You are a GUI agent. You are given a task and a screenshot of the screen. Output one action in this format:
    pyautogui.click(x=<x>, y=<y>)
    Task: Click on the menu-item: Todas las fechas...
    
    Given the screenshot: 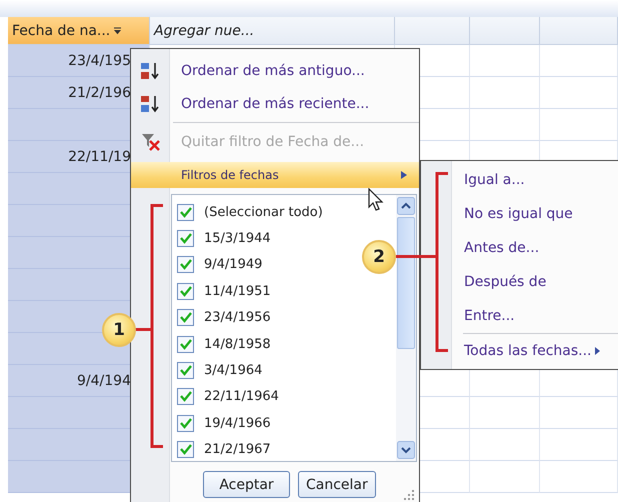 What is the action you would take?
    pyautogui.click(x=519, y=351)
    